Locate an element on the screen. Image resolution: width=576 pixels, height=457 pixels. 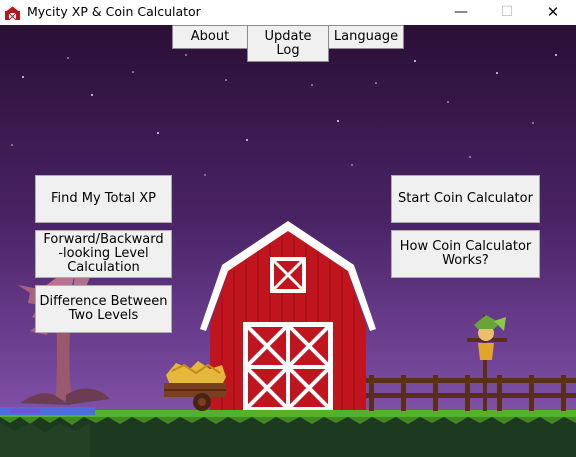
find-total-xp-label: Find My Total XP is located at coordinates (103, 198).